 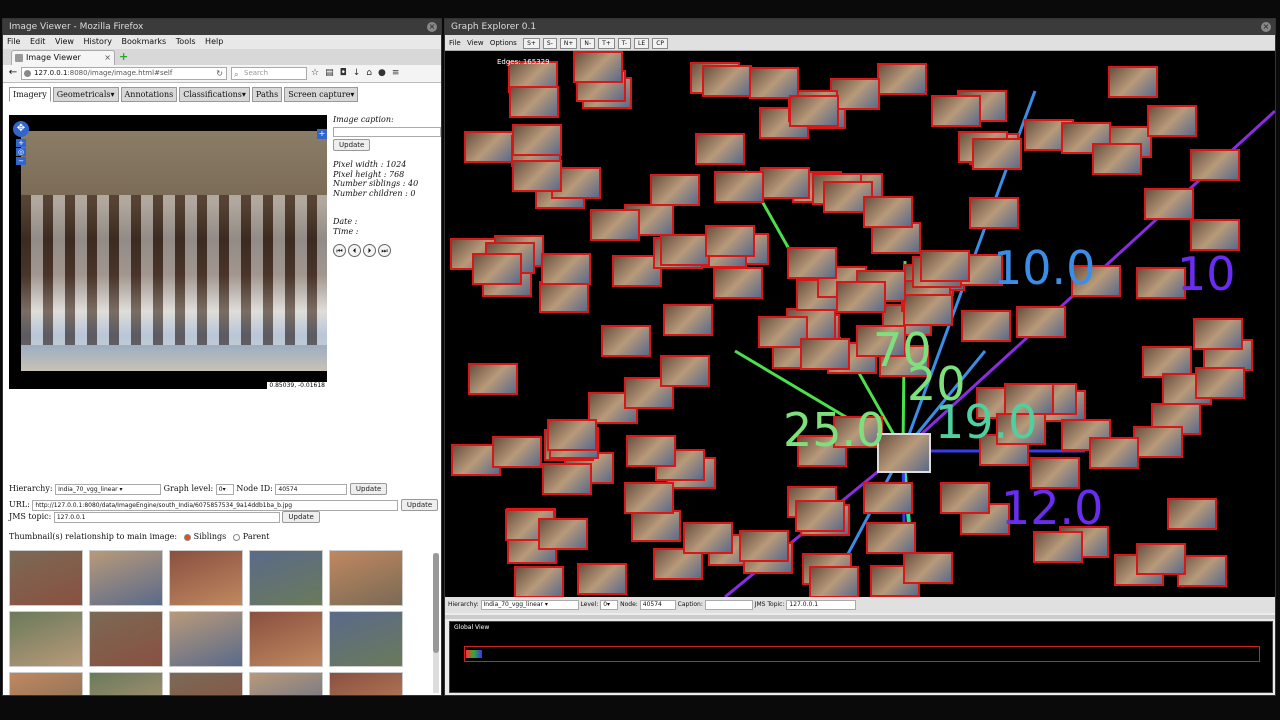 I want to click on pan-icon: ✥, so click(x=21, y=129).